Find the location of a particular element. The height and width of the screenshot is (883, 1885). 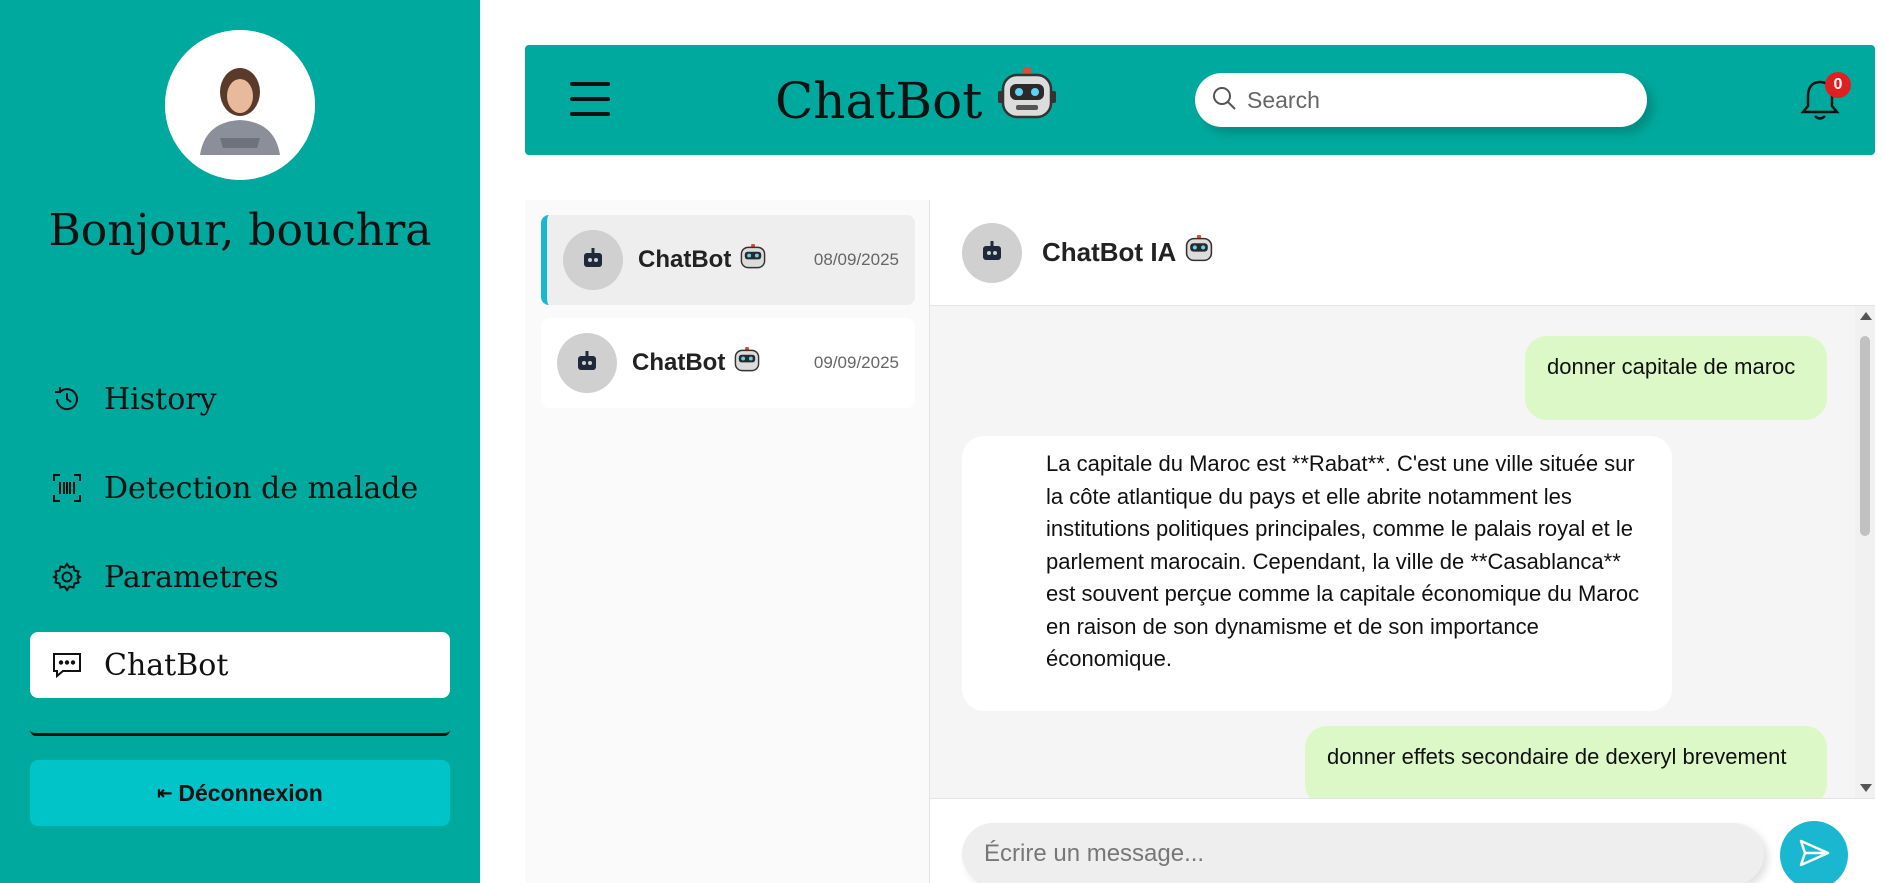

logout-button: ⇤ Déconnexion is located at coordinates (240, 793).